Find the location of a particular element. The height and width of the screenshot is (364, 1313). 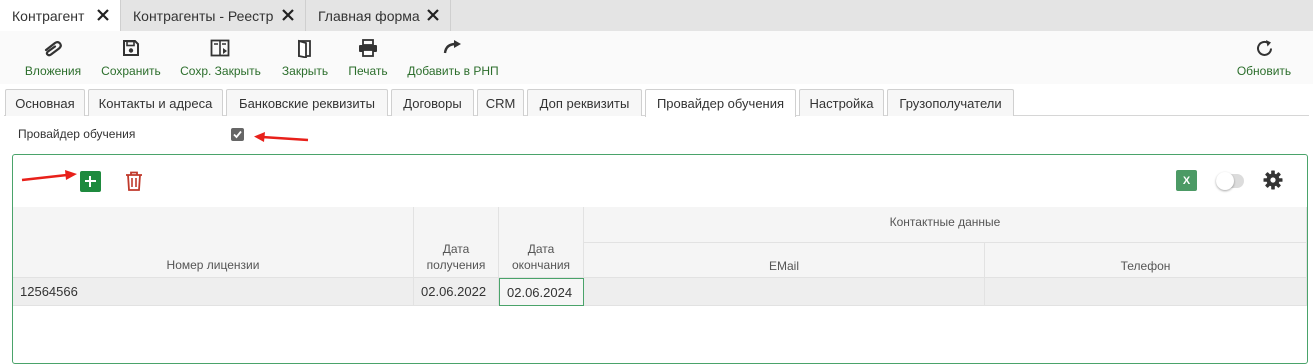

column-header-received-date: Дата получения is located at coordinates (456, 242).